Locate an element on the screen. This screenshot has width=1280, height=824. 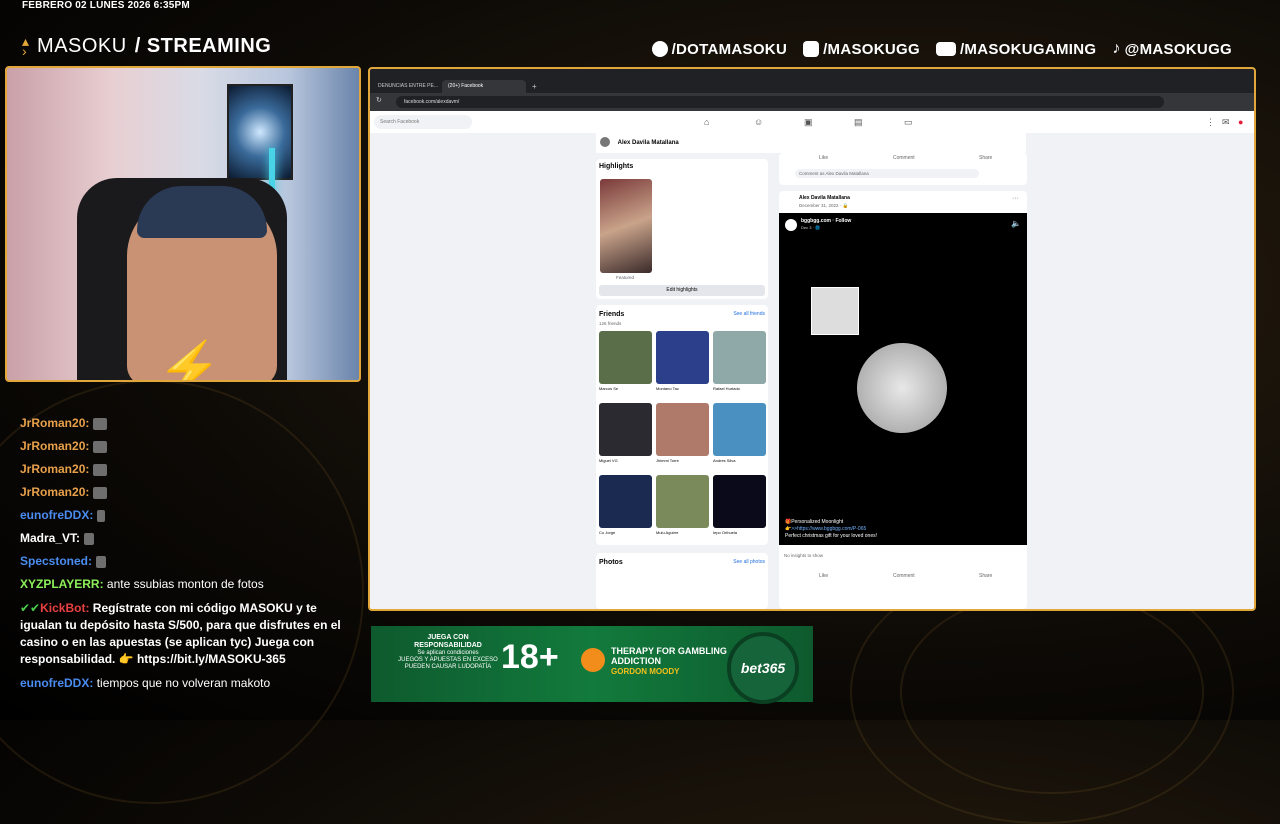
highlight-thumbnail is located at coordinates (626, 226).